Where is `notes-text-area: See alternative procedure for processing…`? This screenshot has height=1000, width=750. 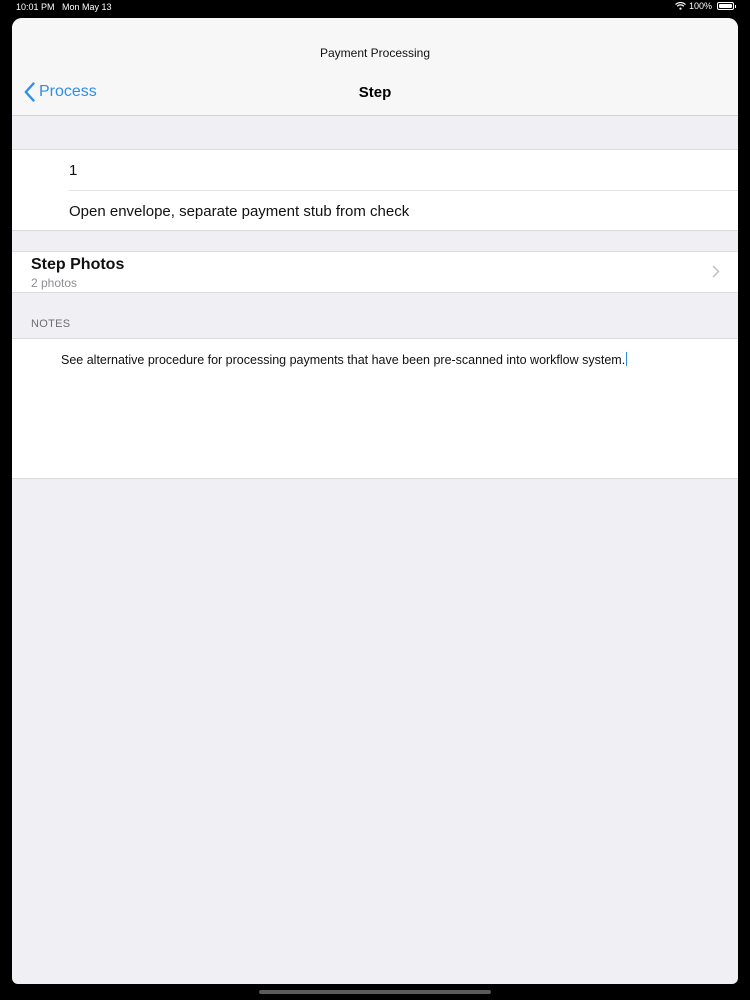 notes-text-area: See alternative procedure for processing… is located at coordinates (375, 408).